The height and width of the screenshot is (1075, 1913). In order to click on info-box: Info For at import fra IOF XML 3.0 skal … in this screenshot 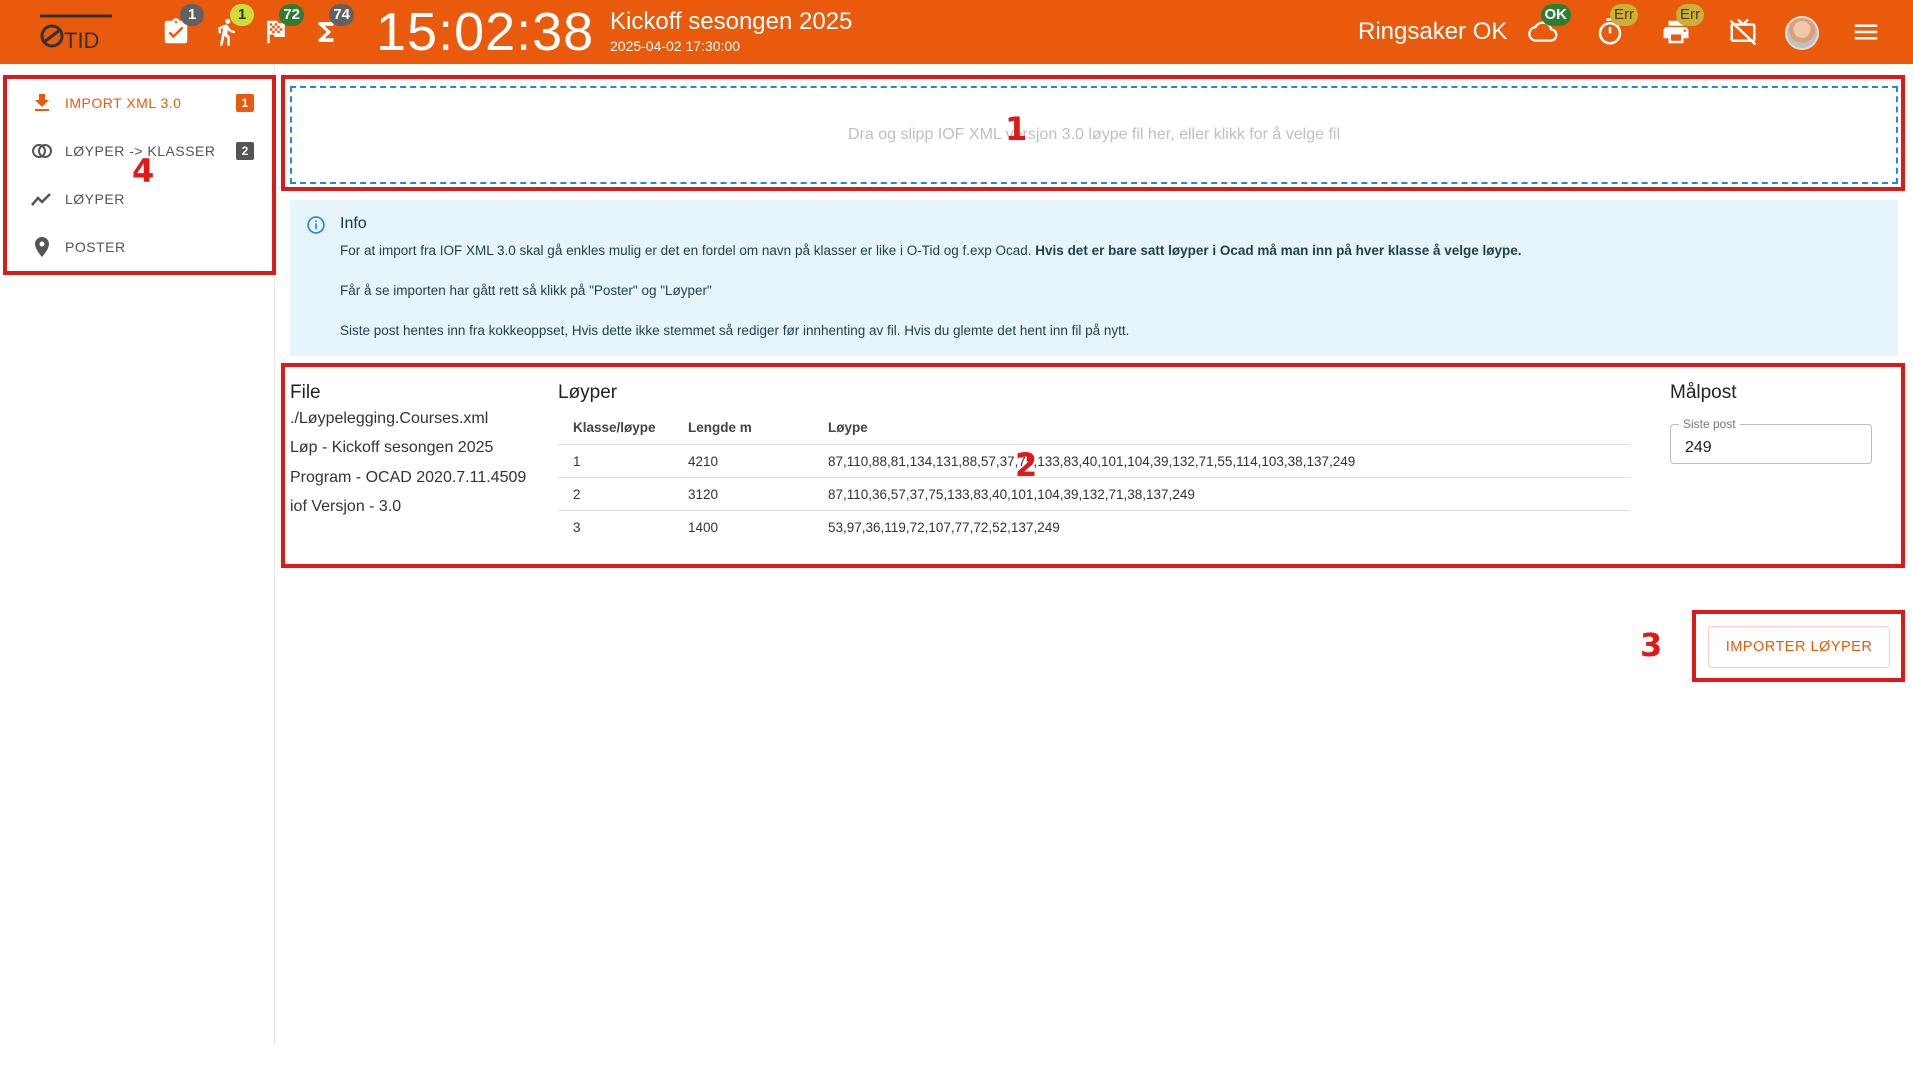, I will do `click(1094, 278)`.